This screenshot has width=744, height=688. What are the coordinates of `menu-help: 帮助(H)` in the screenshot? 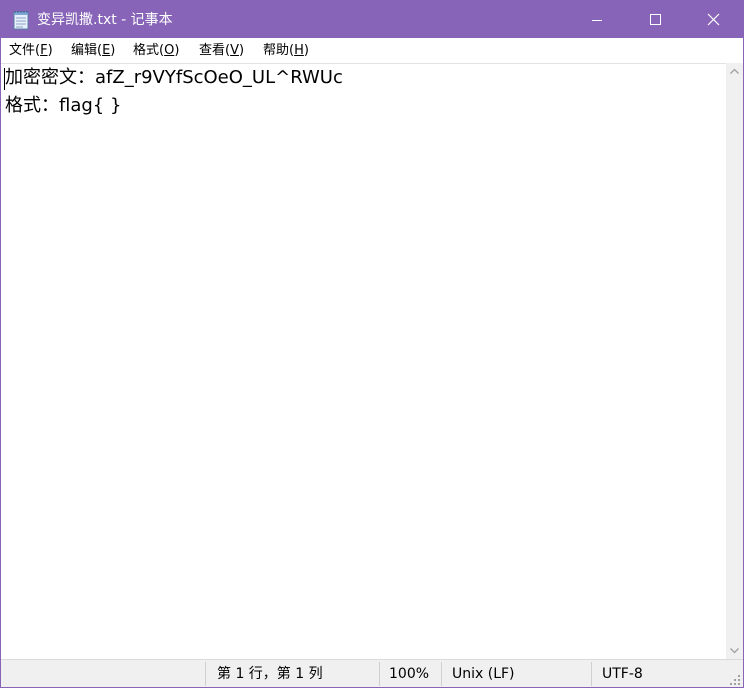 It's located at (286, 51).